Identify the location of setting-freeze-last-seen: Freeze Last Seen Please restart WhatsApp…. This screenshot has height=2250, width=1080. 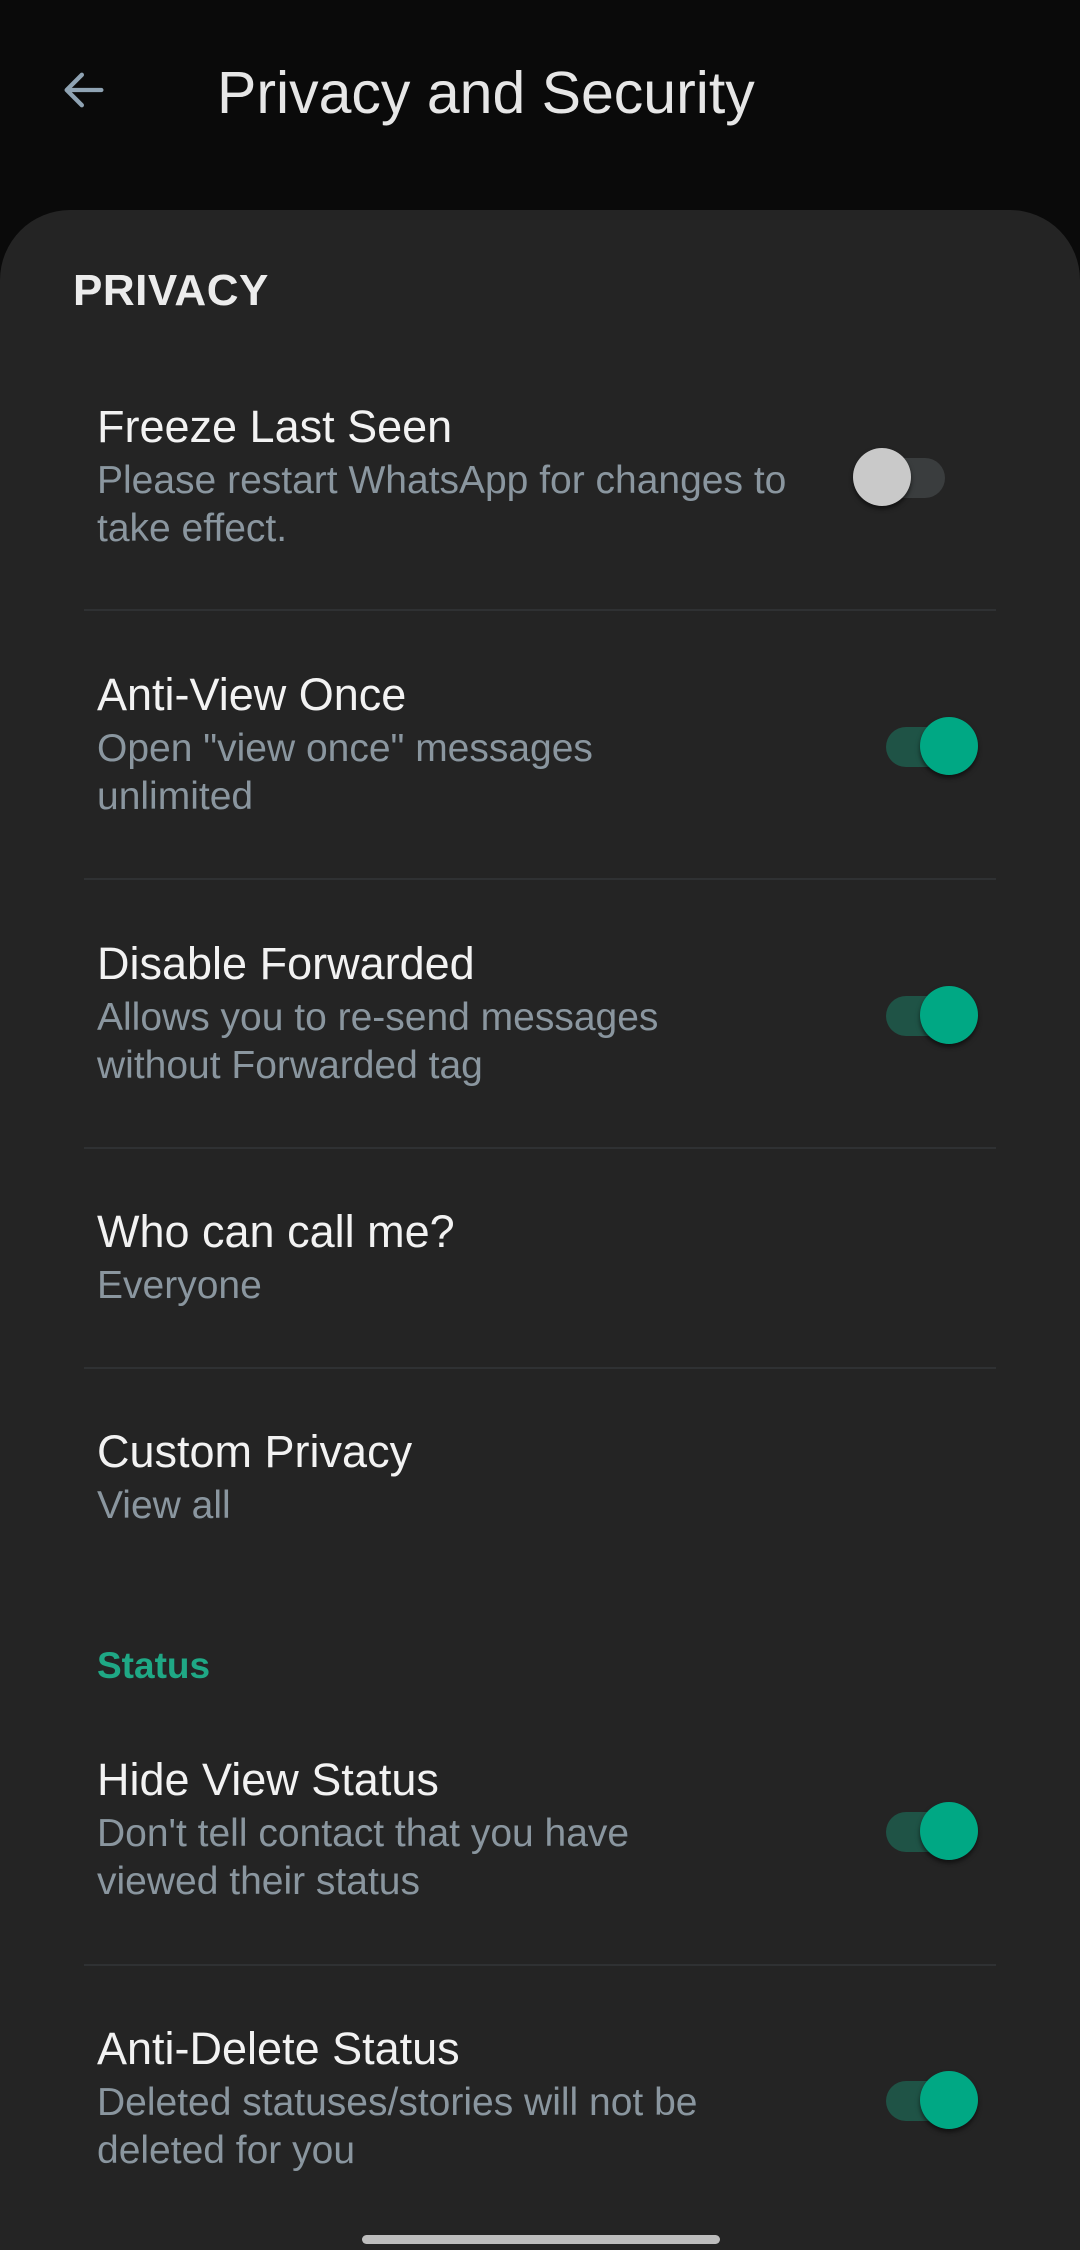
(540, 502).